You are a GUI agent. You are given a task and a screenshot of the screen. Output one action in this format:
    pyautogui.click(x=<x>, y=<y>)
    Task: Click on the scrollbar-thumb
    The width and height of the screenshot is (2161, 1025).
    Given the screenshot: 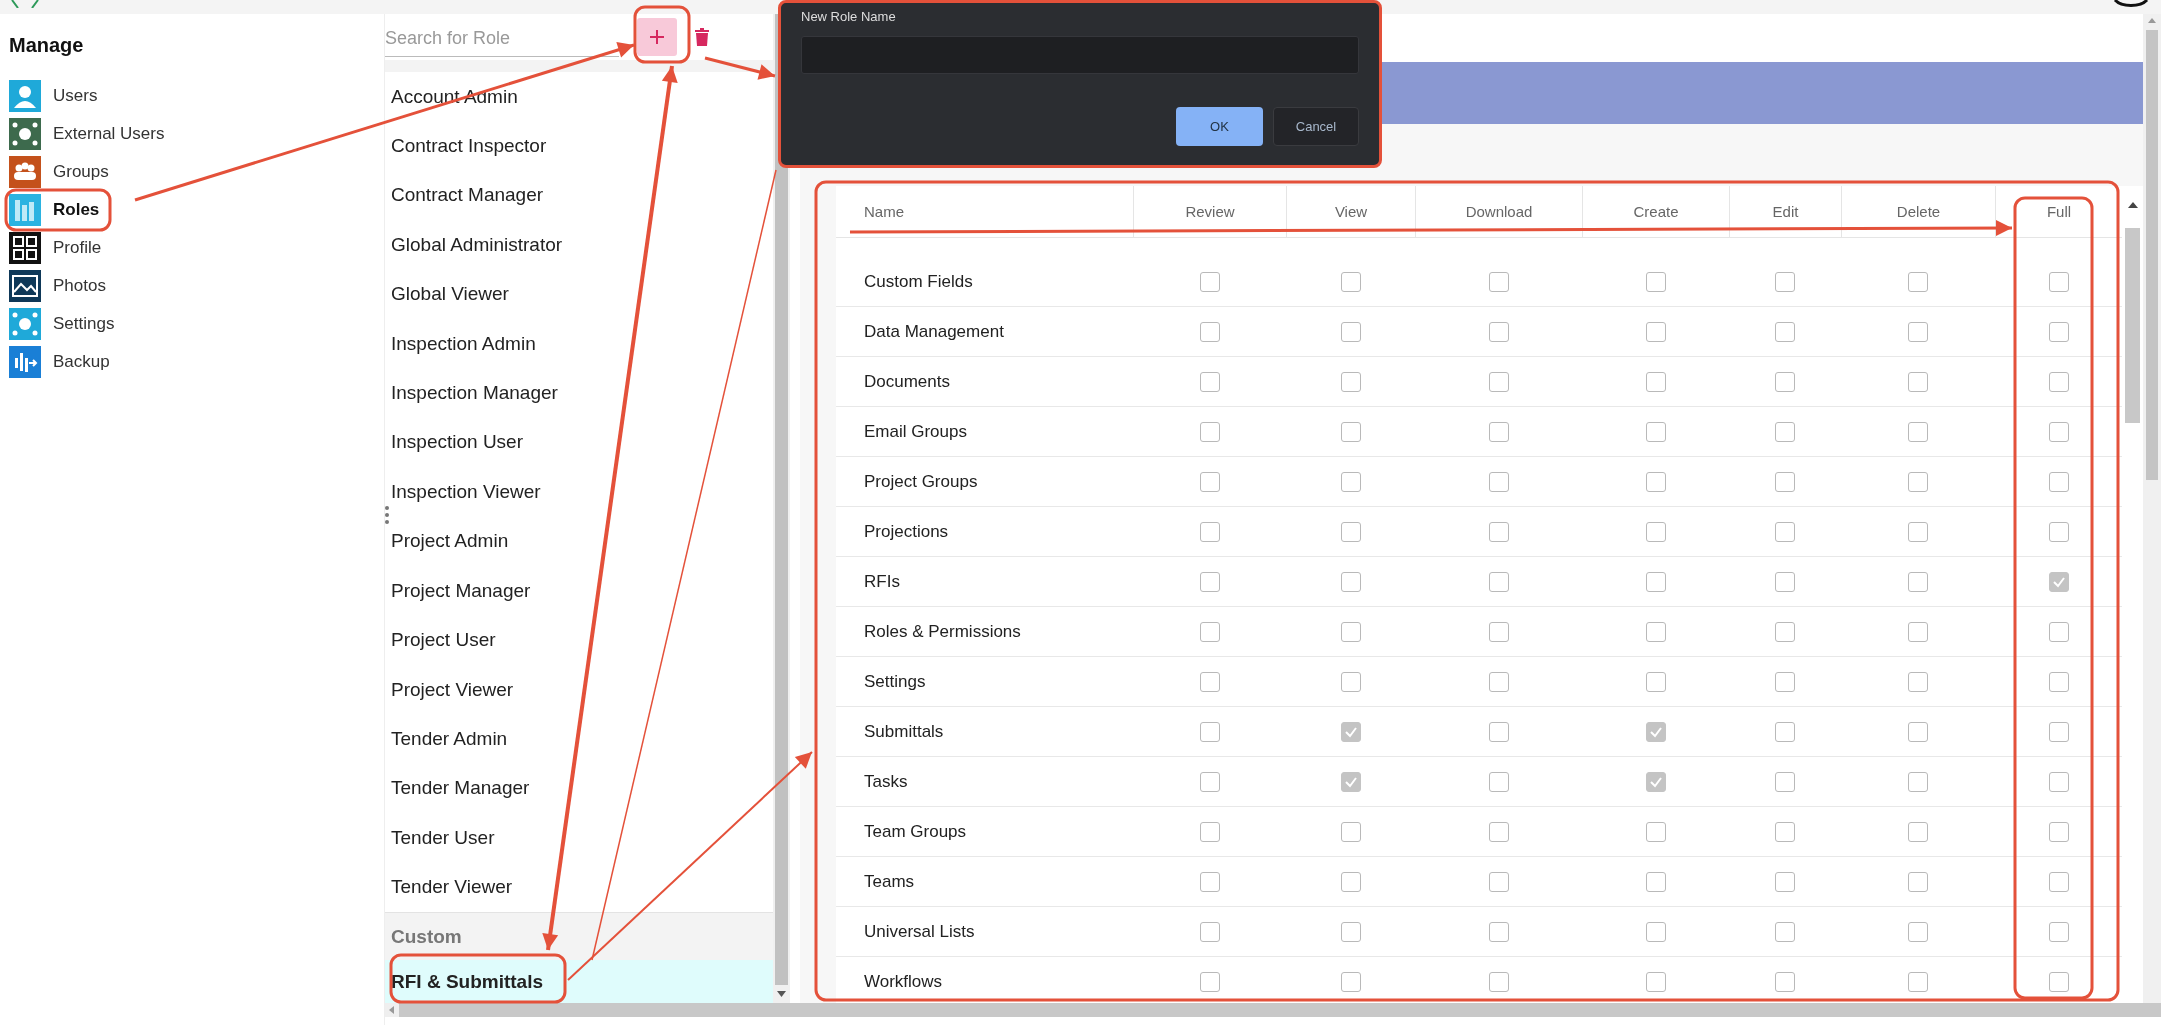 What is the action you would take?
    pyautogui.click(x=2152, y=255)
    